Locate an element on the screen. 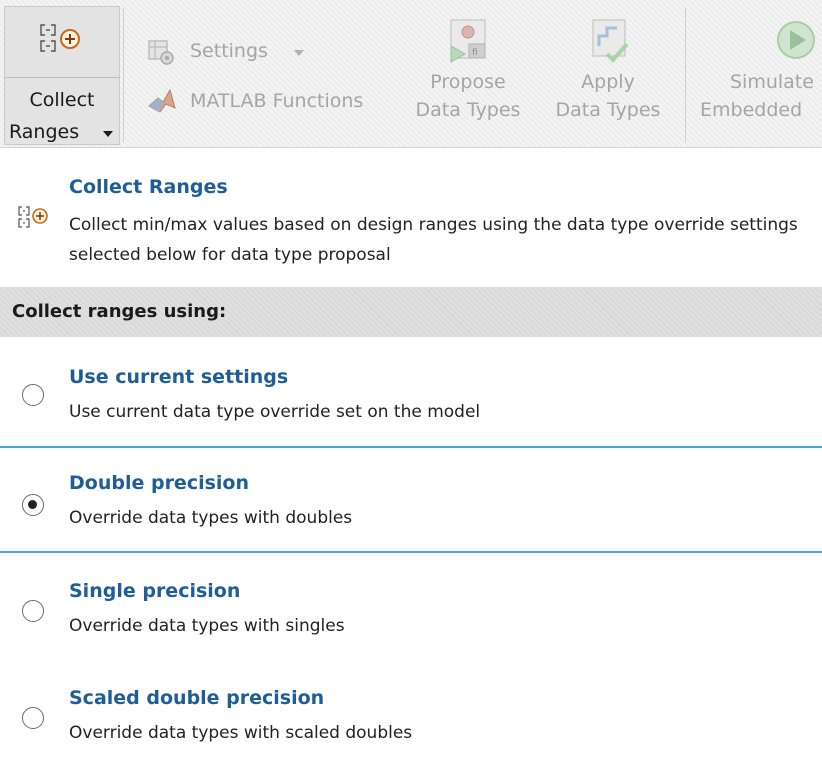  description-title: Collect Ranges is located at coordinates (148, 187).